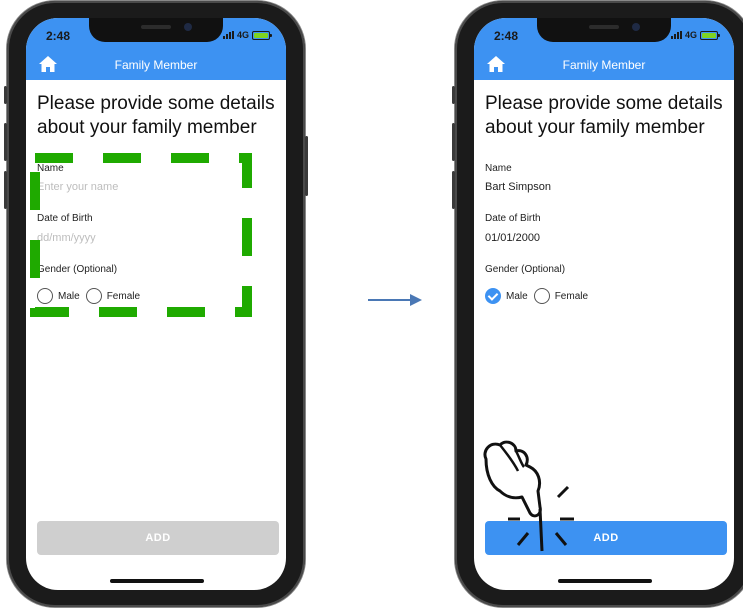  I want to click on name-input: Bart Simpson, so click(518, 187).